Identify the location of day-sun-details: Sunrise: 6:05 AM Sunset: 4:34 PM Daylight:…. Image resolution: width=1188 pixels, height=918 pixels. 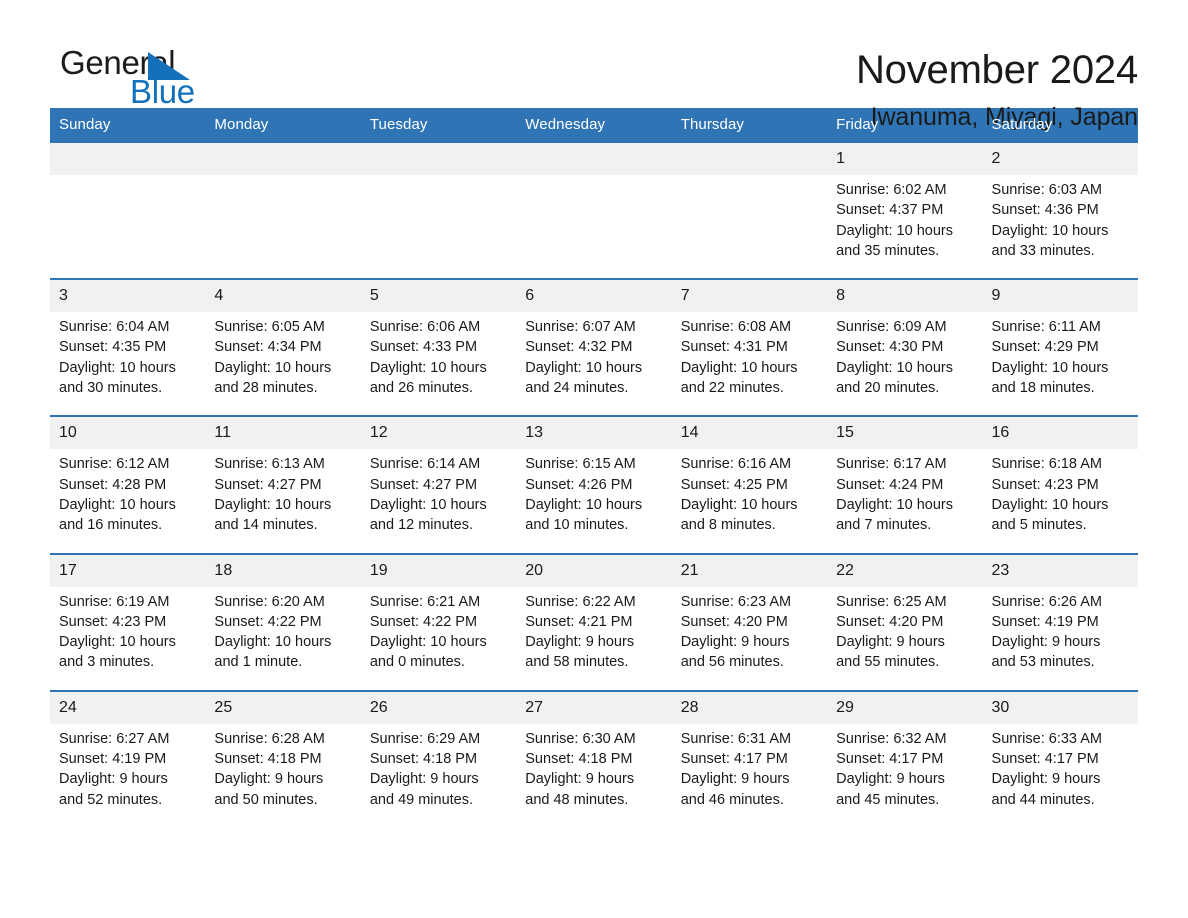
(282, 355).